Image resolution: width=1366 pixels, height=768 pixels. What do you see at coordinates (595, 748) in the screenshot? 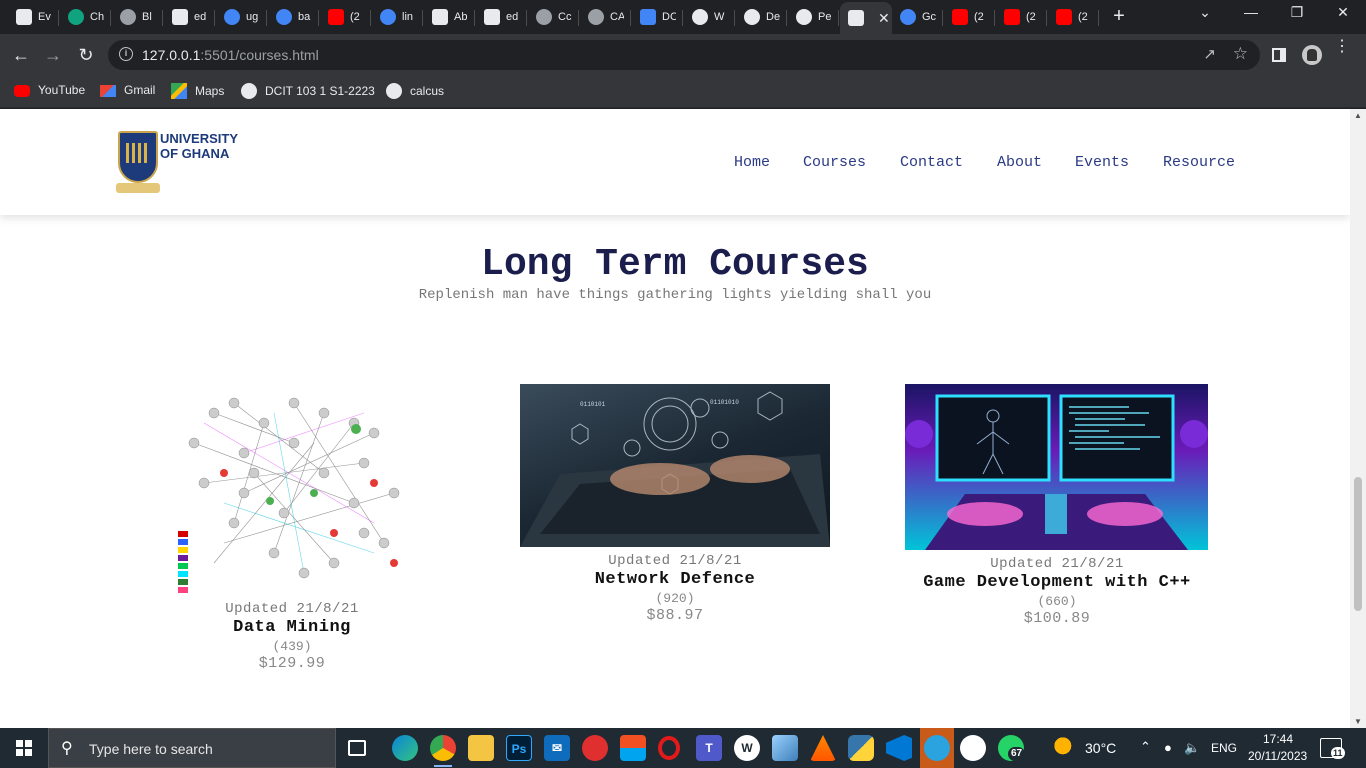
I see `snipping-icon` at bounding box center [595, 748].